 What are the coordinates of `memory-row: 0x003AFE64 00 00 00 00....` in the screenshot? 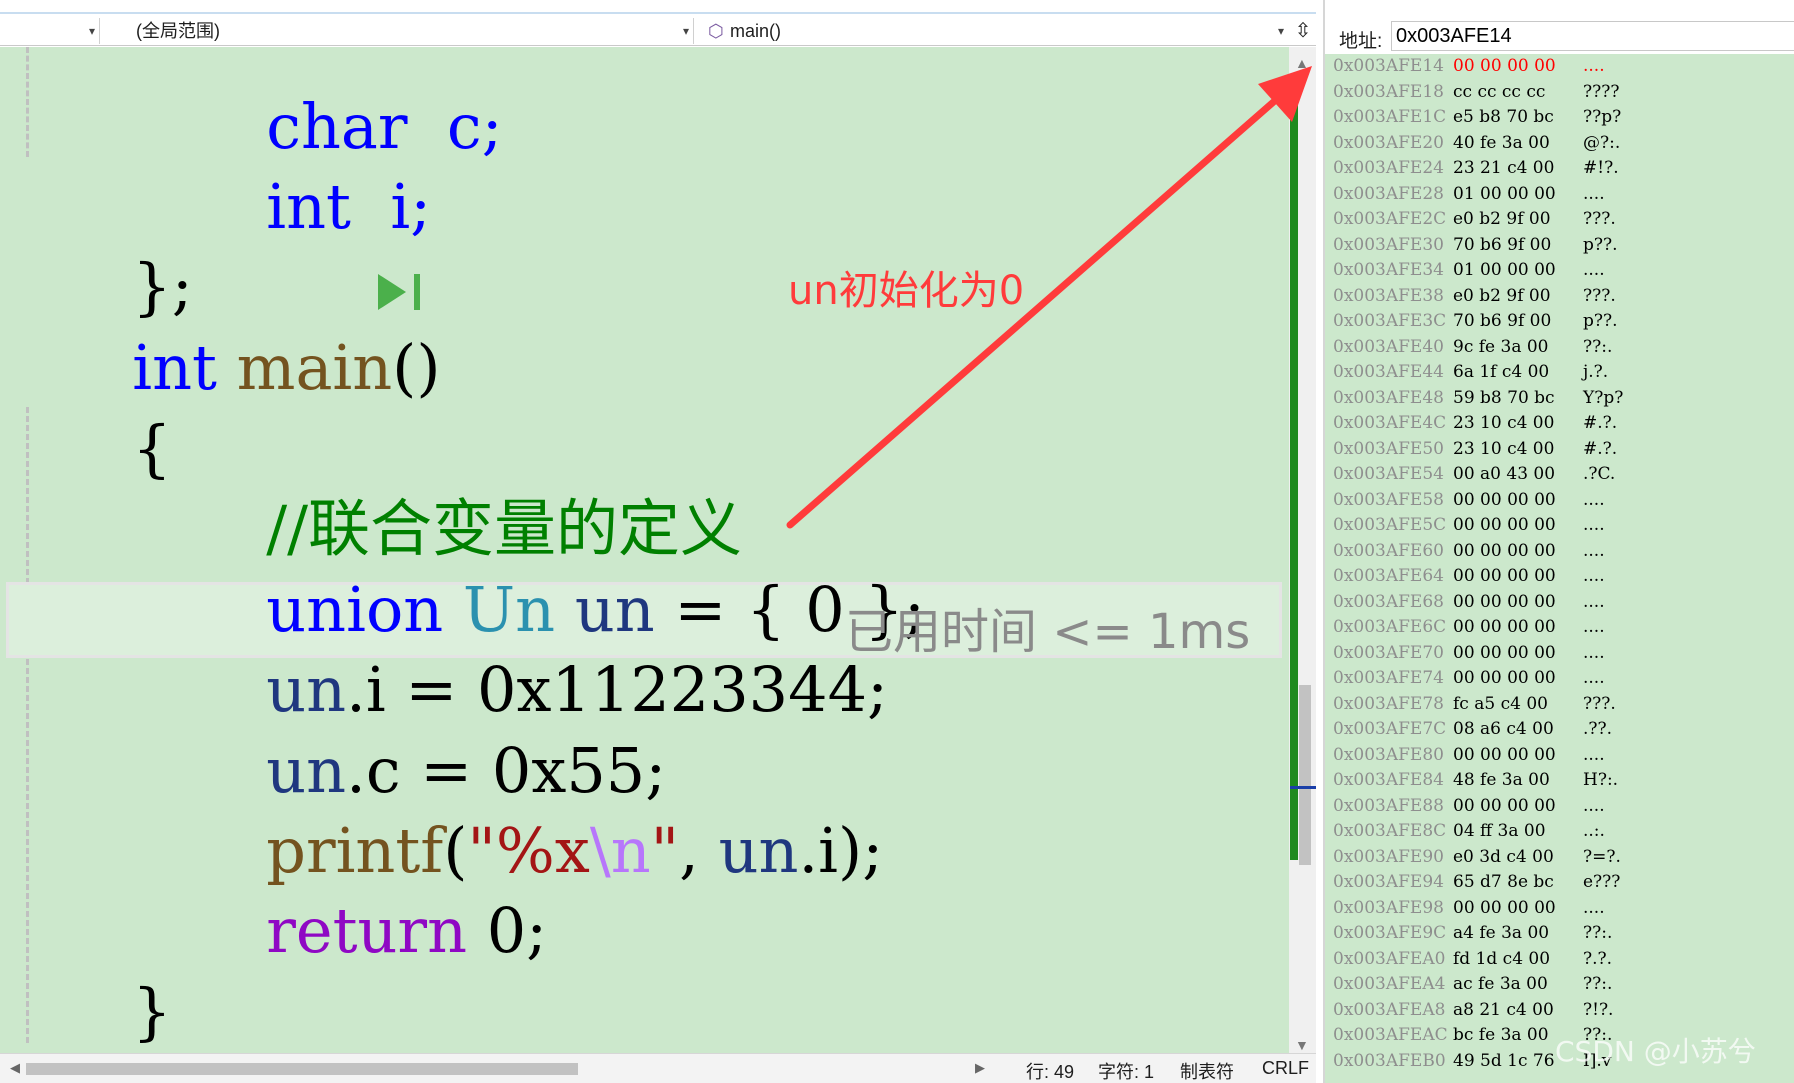 It's located at (1559, 577).